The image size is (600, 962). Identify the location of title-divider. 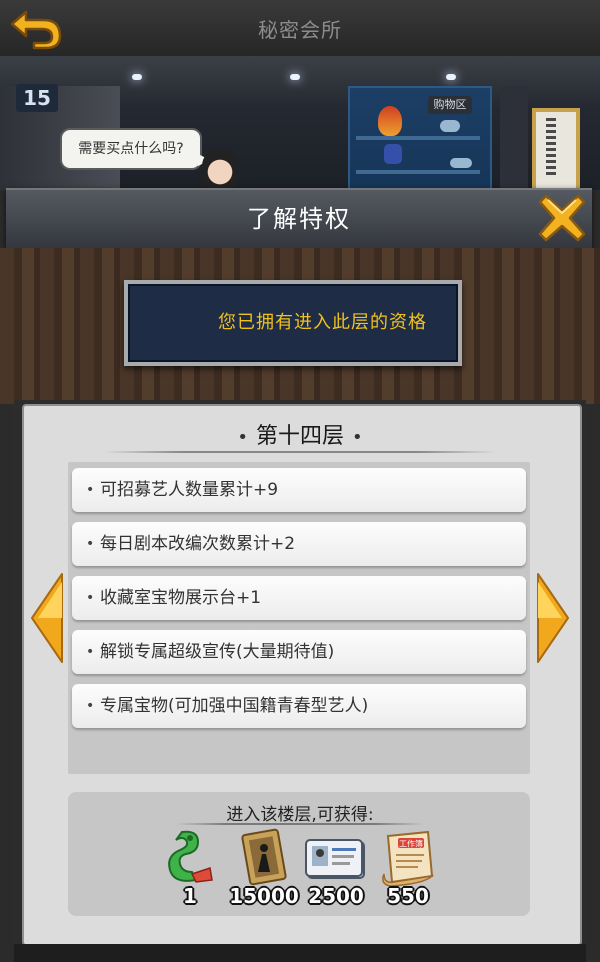
(300, 452).